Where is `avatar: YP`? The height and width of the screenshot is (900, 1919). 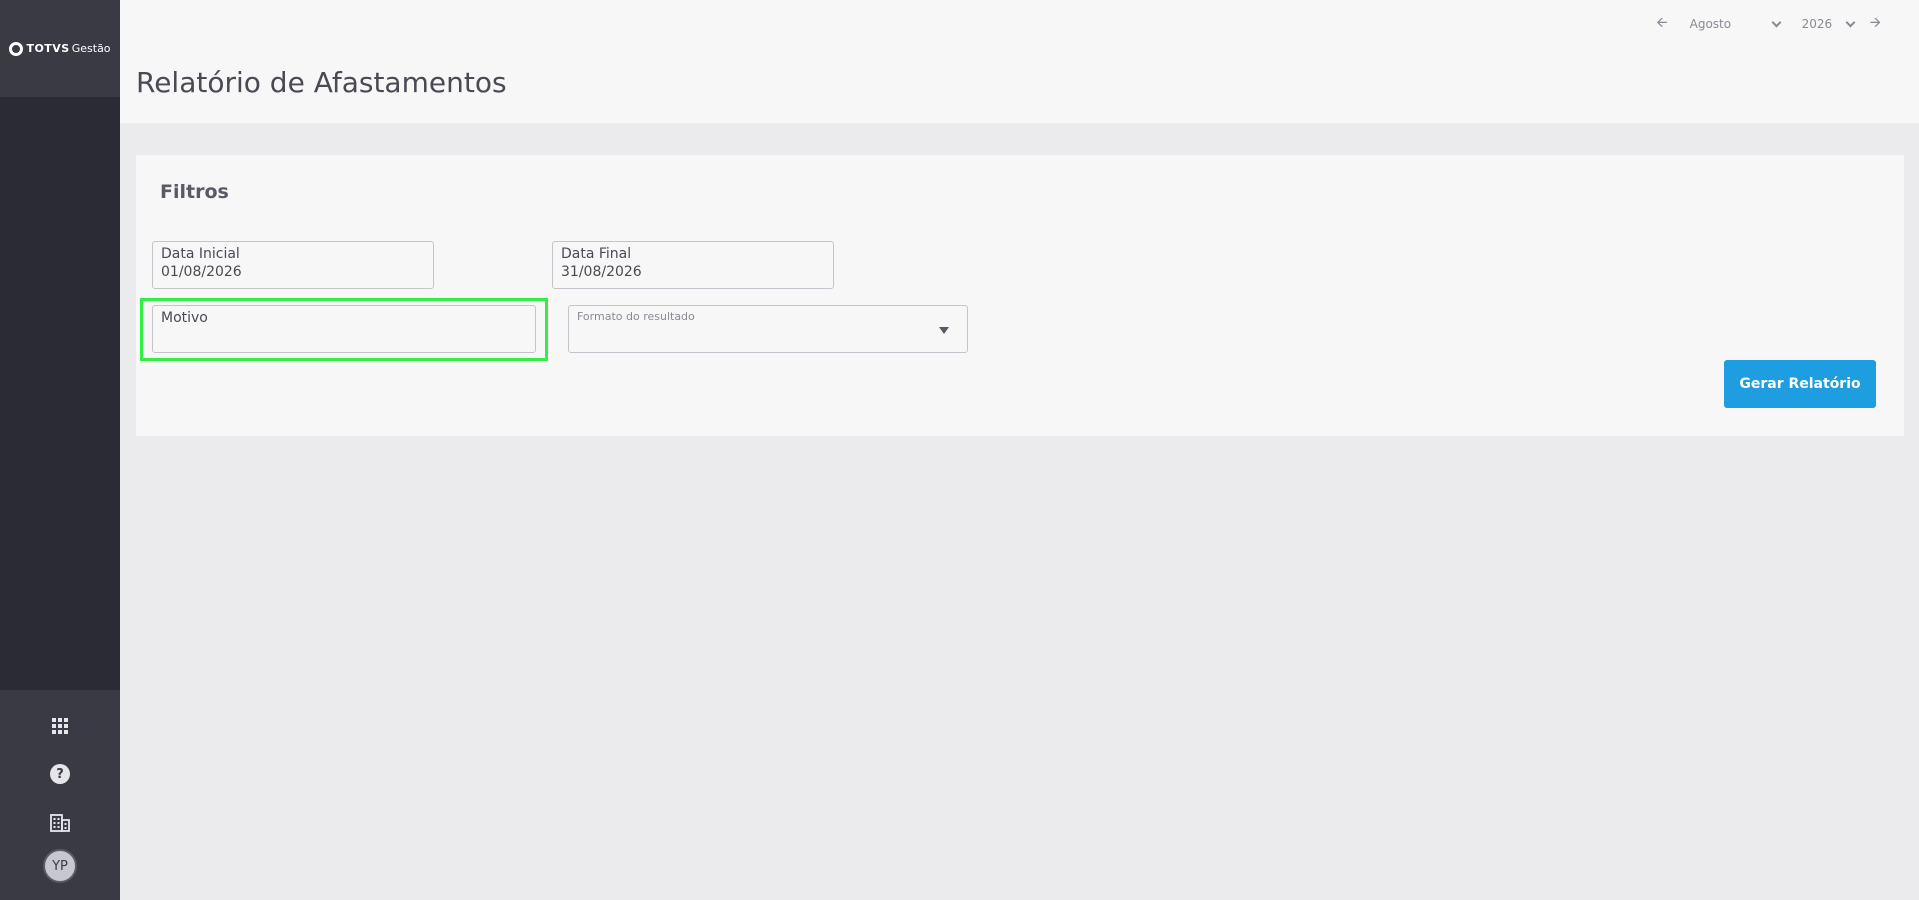
avatar: YP is located at coordinates (60, 866).